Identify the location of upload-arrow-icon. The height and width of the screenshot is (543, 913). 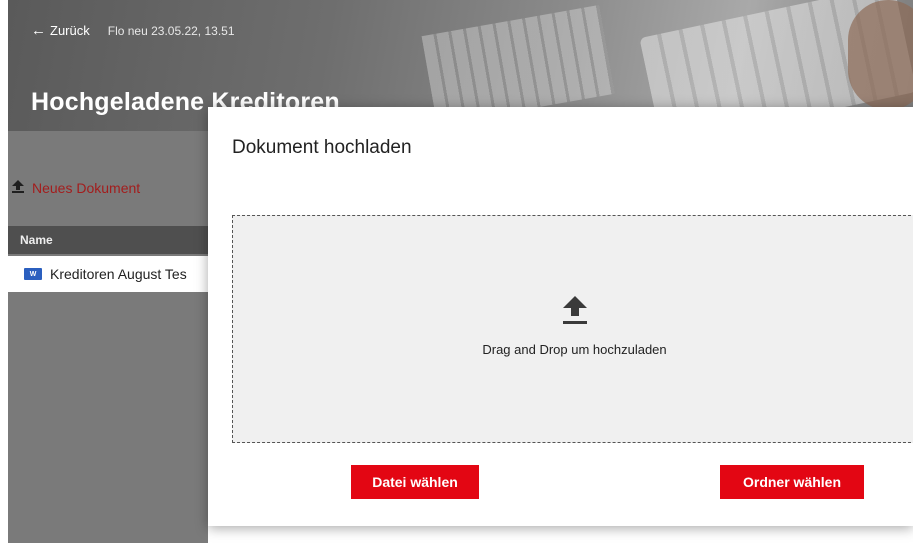
(574, 310).